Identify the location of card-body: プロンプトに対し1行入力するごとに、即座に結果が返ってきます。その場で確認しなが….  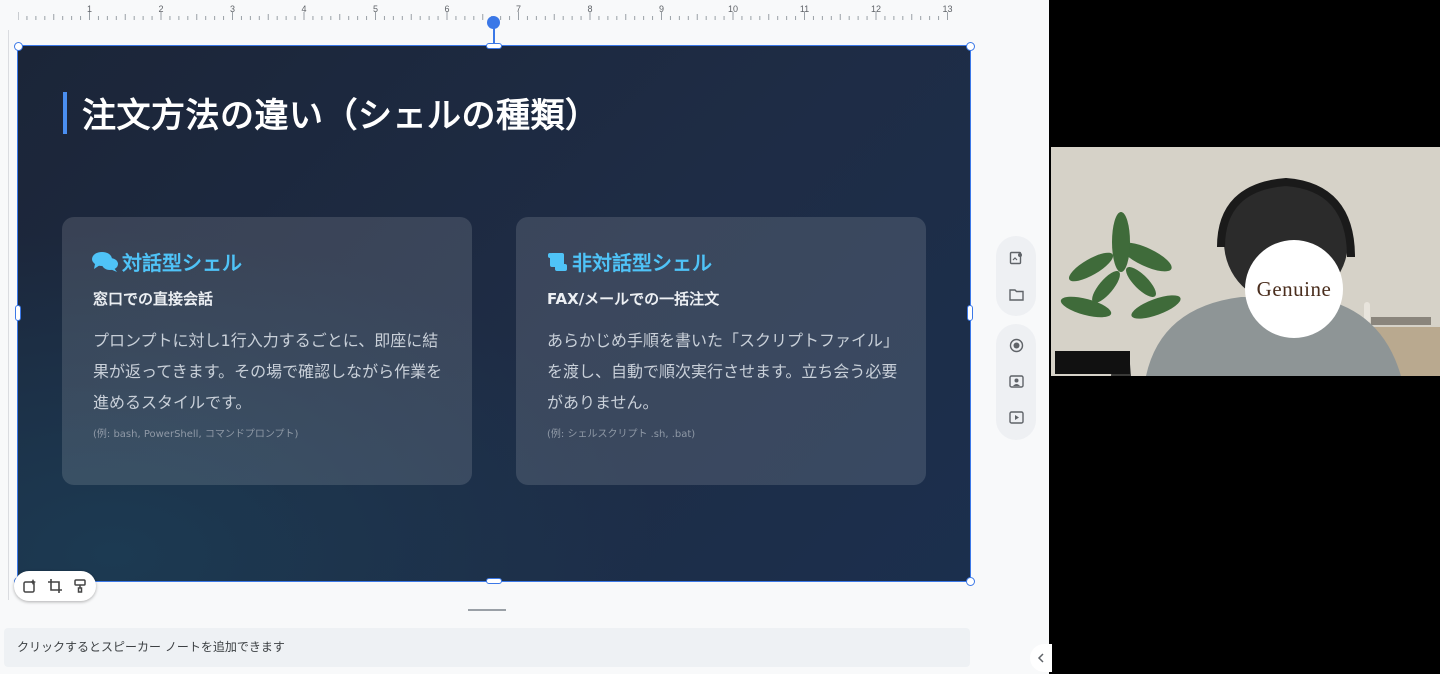
(268, 371).